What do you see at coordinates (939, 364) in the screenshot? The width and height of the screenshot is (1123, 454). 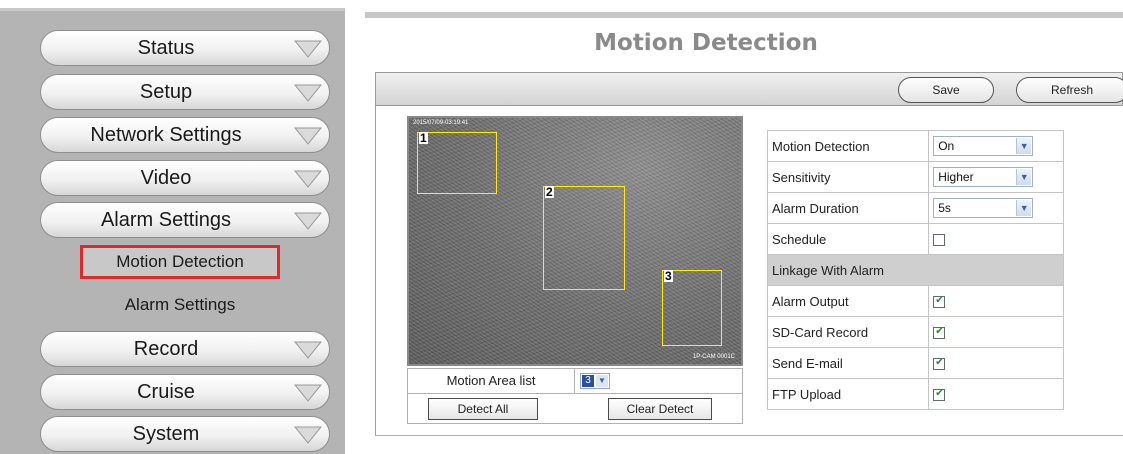 I see `send-email-checkbox` at bounding box center [939, 364].